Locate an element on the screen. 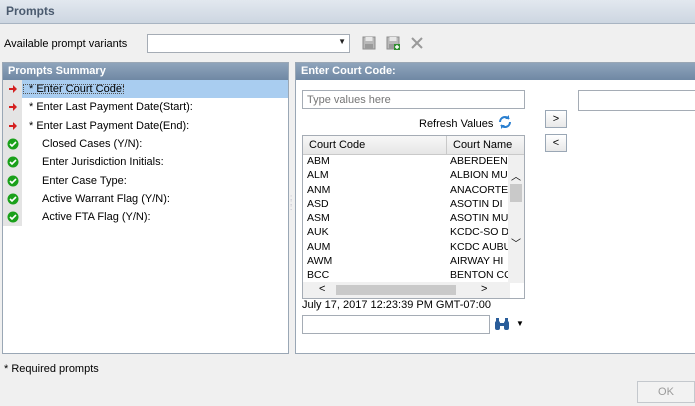  prompt-item-label: * Enter Last Payment Date(Start): is located at coordinates (111, 107).